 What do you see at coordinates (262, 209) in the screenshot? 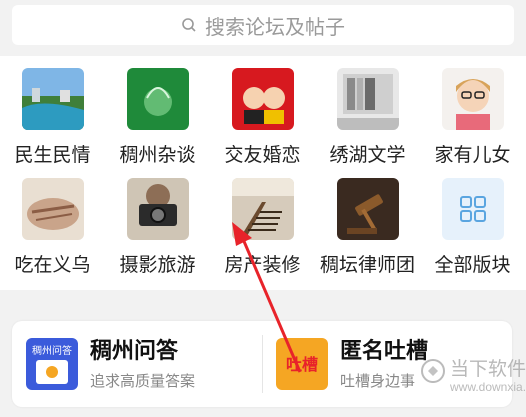
I see `fangchan-thumbnail` at bounding box center [262, 209].